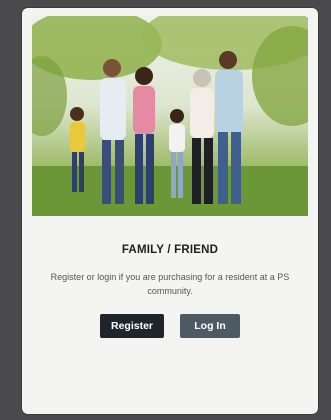 This screenshot has width=331, height=420. What do you see at coordinates (210, 326) in the screenshot?
I see `login-button: Log In` at bounding box center [210, 326].